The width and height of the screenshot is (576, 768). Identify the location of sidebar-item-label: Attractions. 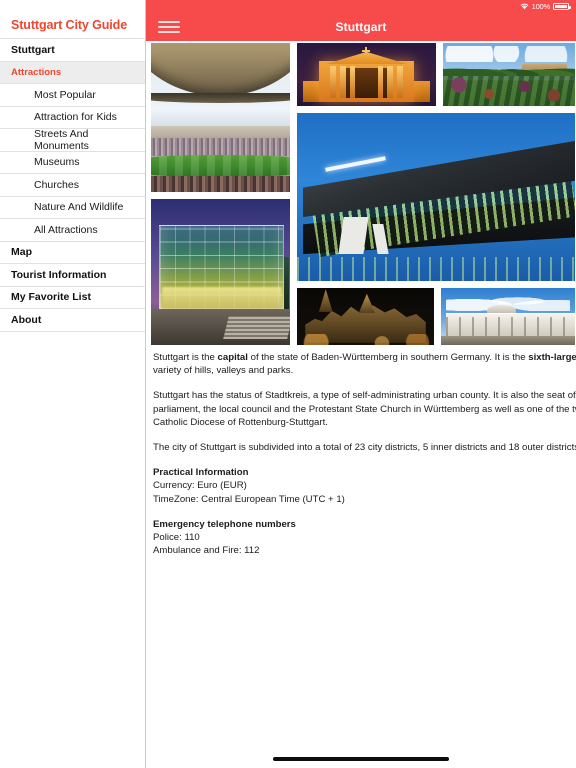
(36, 72).